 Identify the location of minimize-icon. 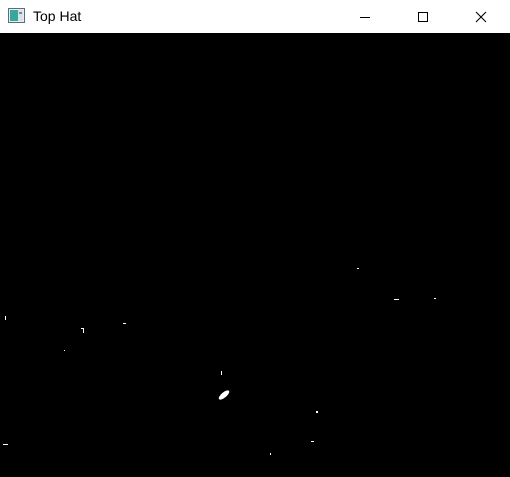
(365, 17).